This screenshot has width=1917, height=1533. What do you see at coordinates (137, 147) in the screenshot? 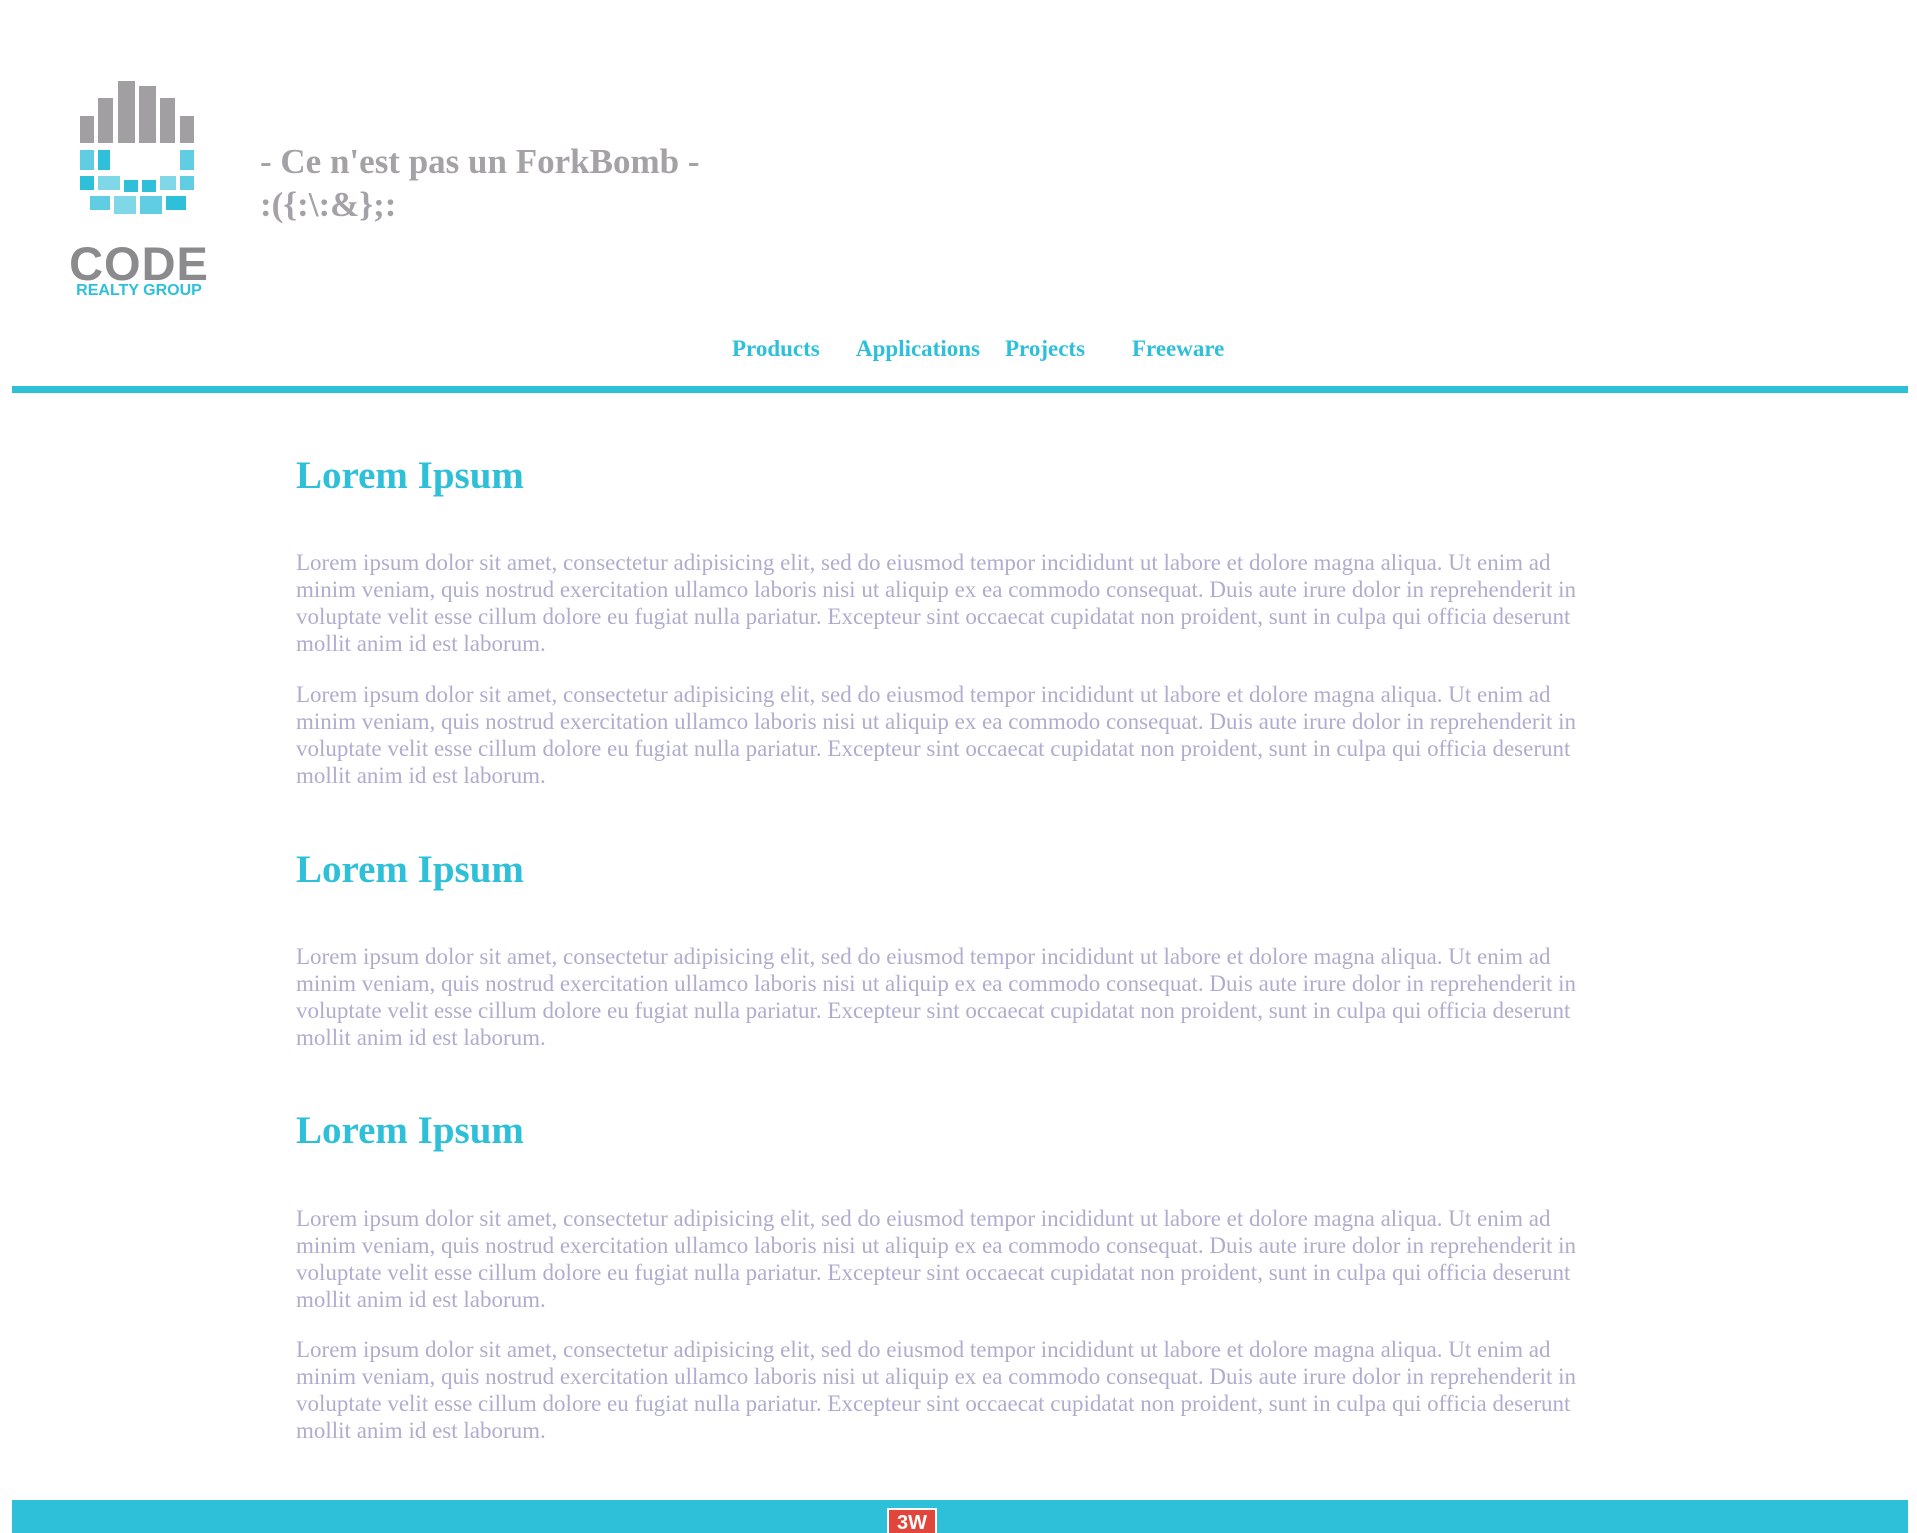
I see `logo-mark-icon` at bounding box center [137, 147].